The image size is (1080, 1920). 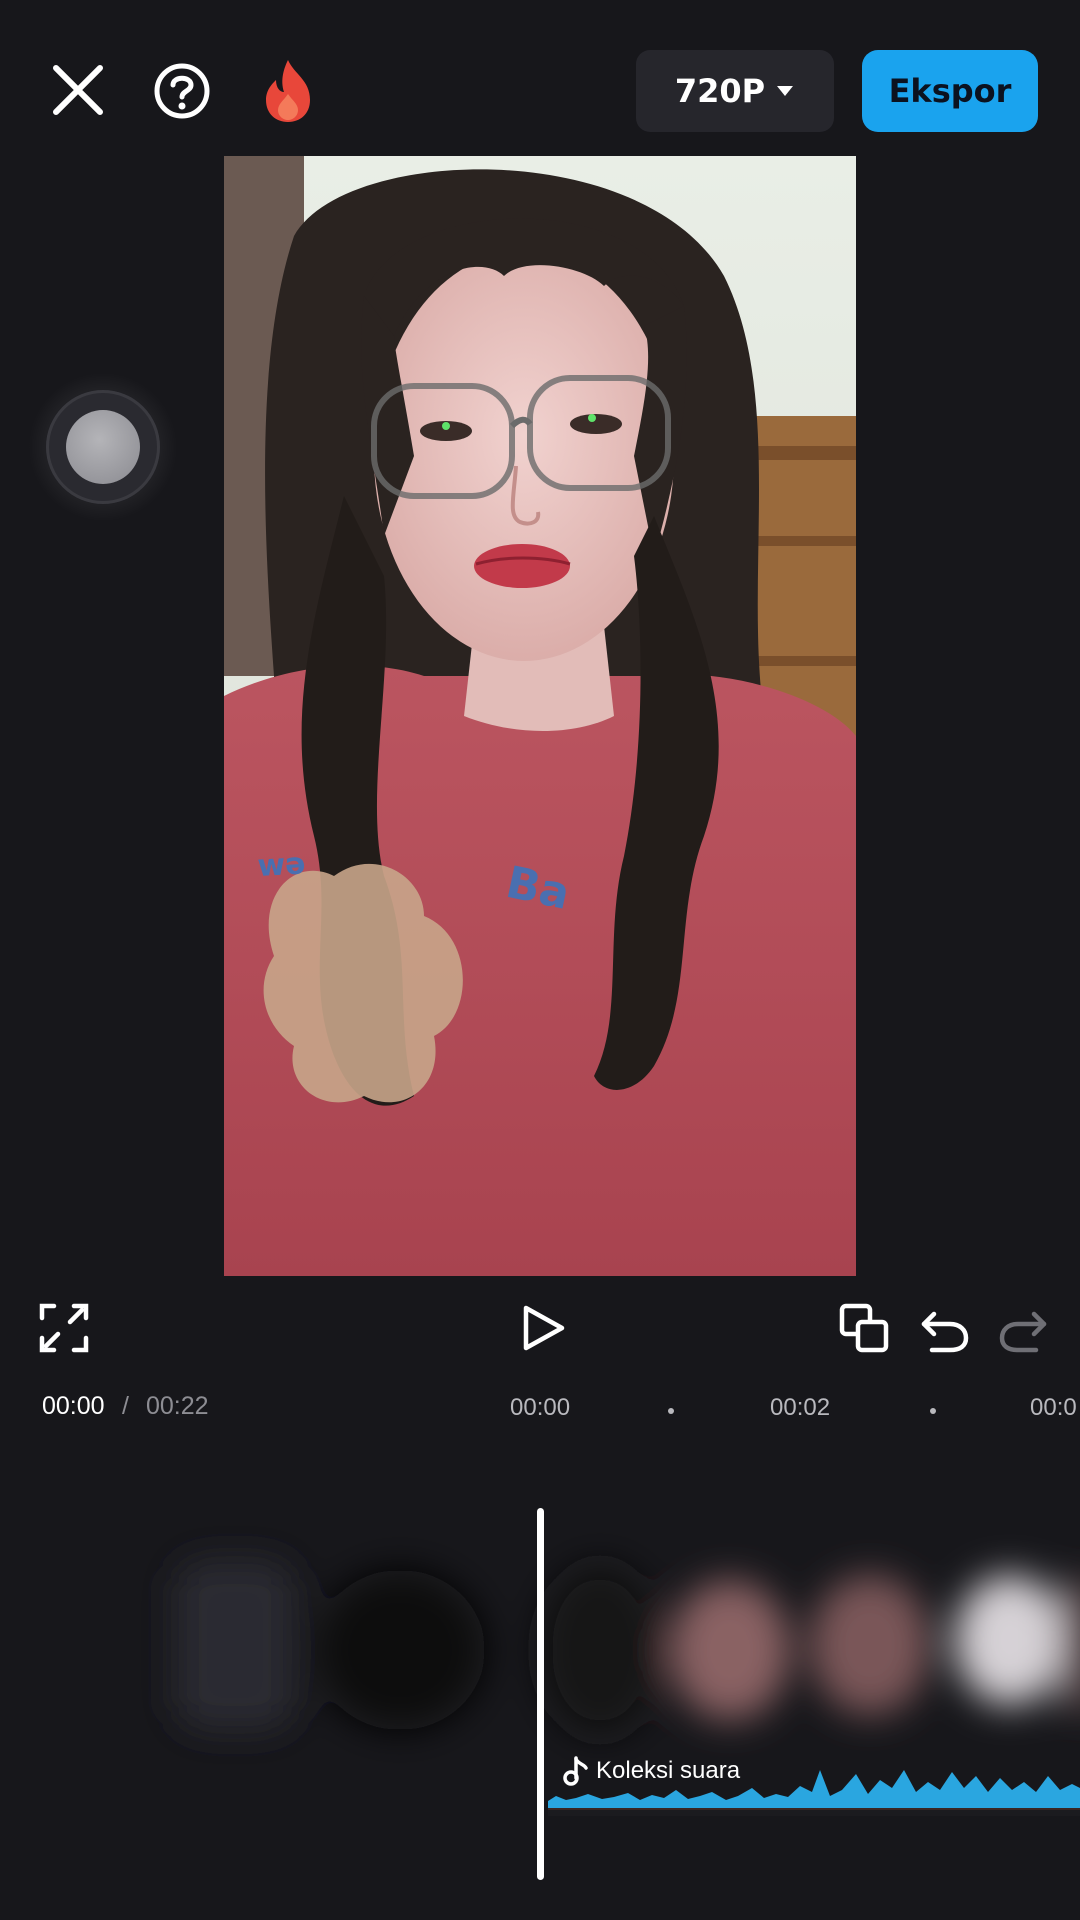 I want to click on help-button, so click(x=182, y=91).